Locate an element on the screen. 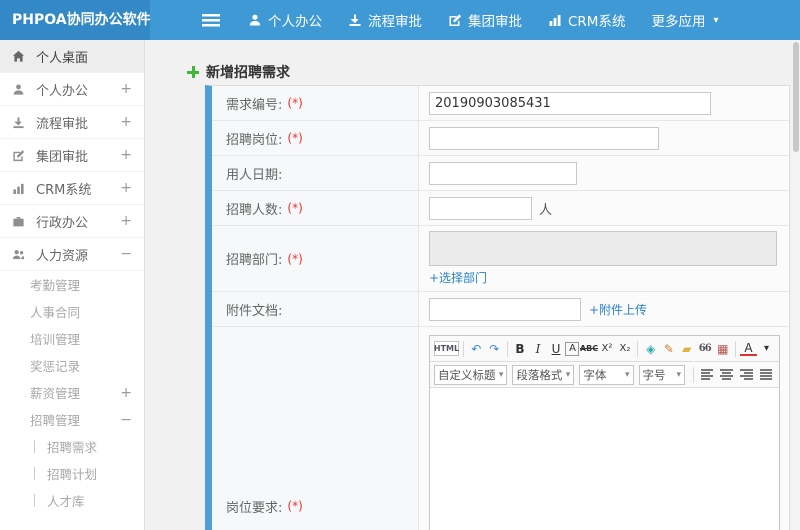 The width and height of the screenshot is (800, 530). heading-style-dropdown: 自定义标题 ▾ is located at coordinates (471, 374).